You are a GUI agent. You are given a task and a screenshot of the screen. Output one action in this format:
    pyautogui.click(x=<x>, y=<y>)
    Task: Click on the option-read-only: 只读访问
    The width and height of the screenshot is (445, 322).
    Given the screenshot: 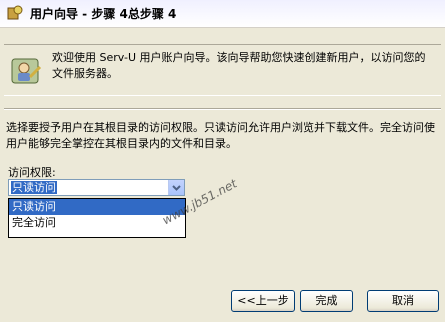 What is the action you would take?
    pyautogui.click(x=97, y=207)
    